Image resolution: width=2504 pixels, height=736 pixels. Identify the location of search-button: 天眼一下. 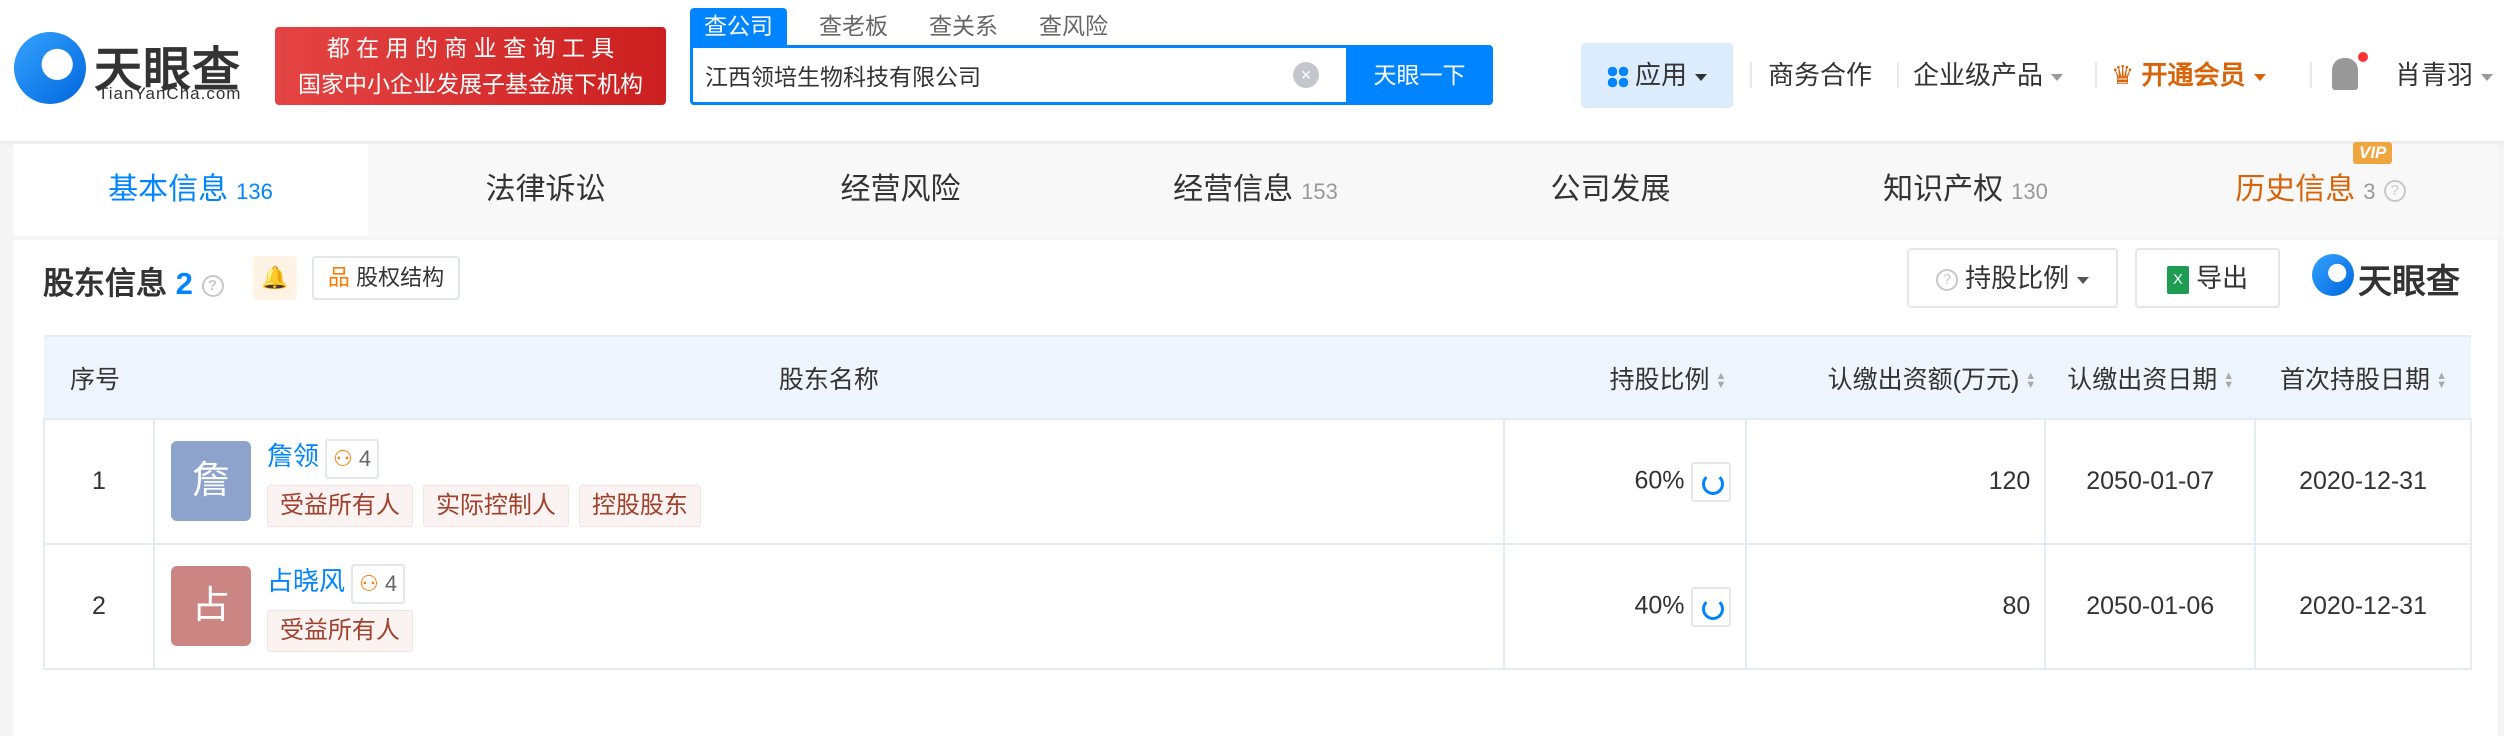
(1419, 75).